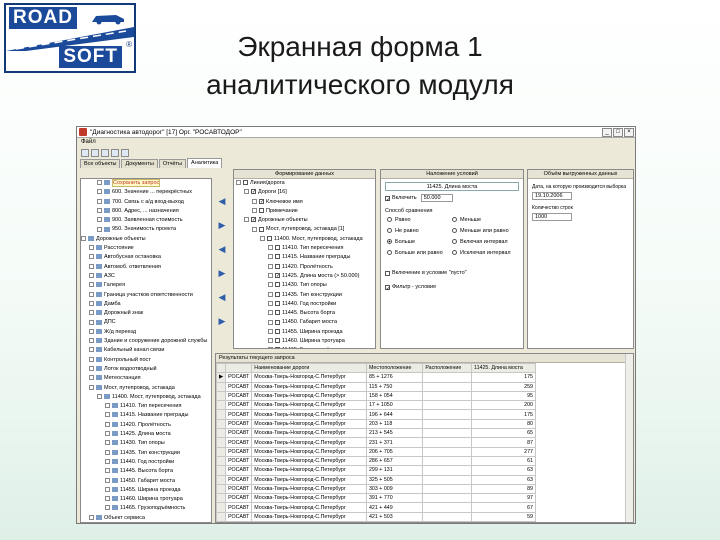 The width and height of the screenshot is (720, 540). What do you see at coordinates (305, 285) in the screenshot?
I see `field-item: 11430. Тип опоры` at bounding box center [305, 285].